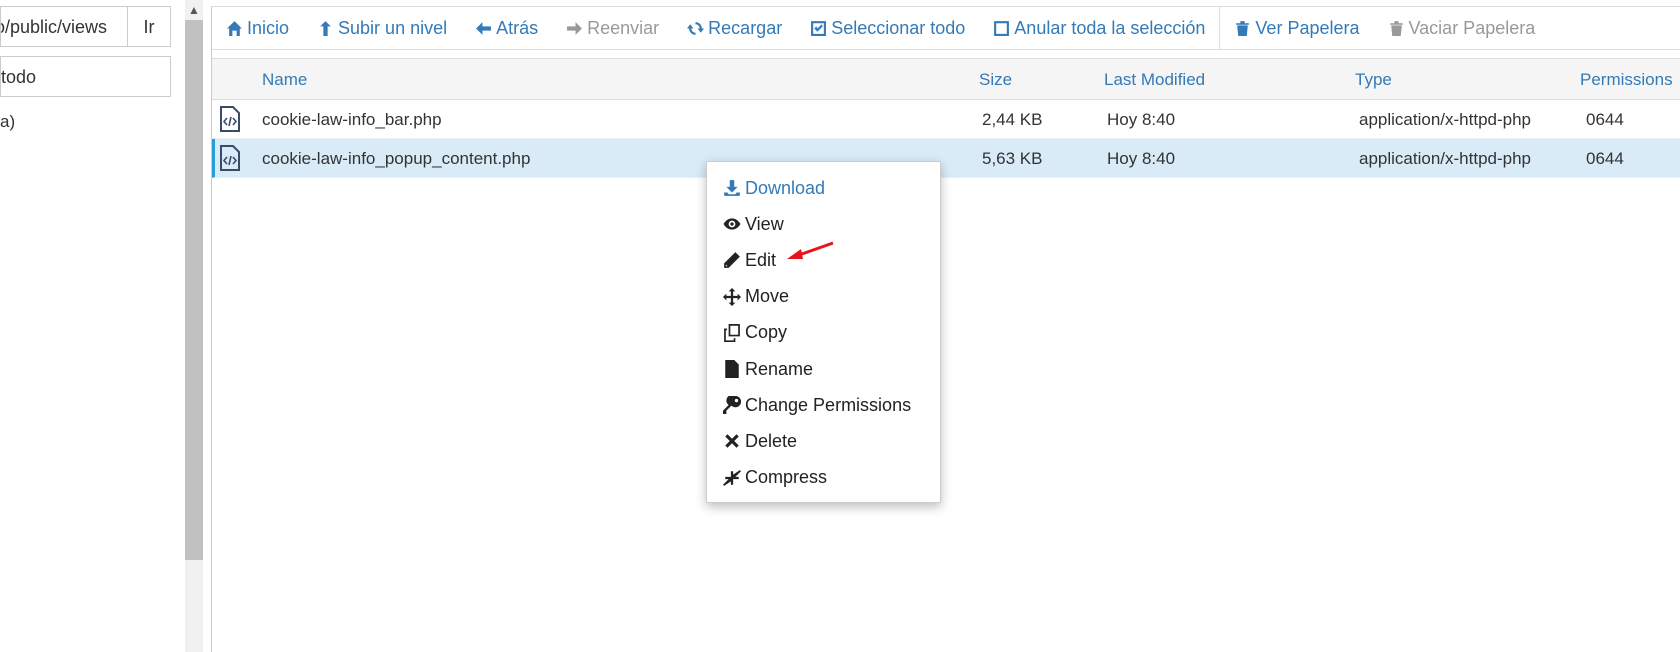  I want to click on menu-item-copy: Copy, so click(823, 333).